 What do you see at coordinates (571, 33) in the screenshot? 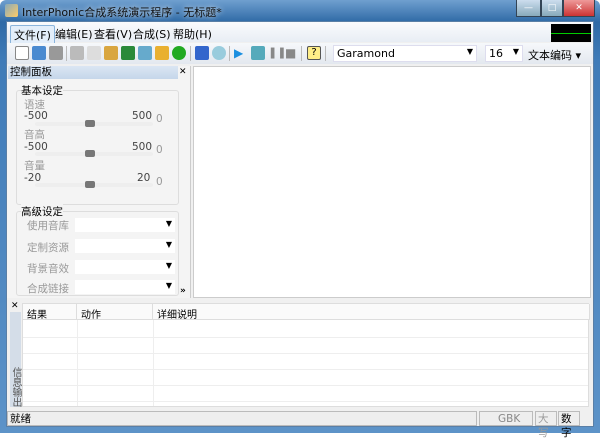
I see `audio-level-monitor` at bounding box center [571, 33].